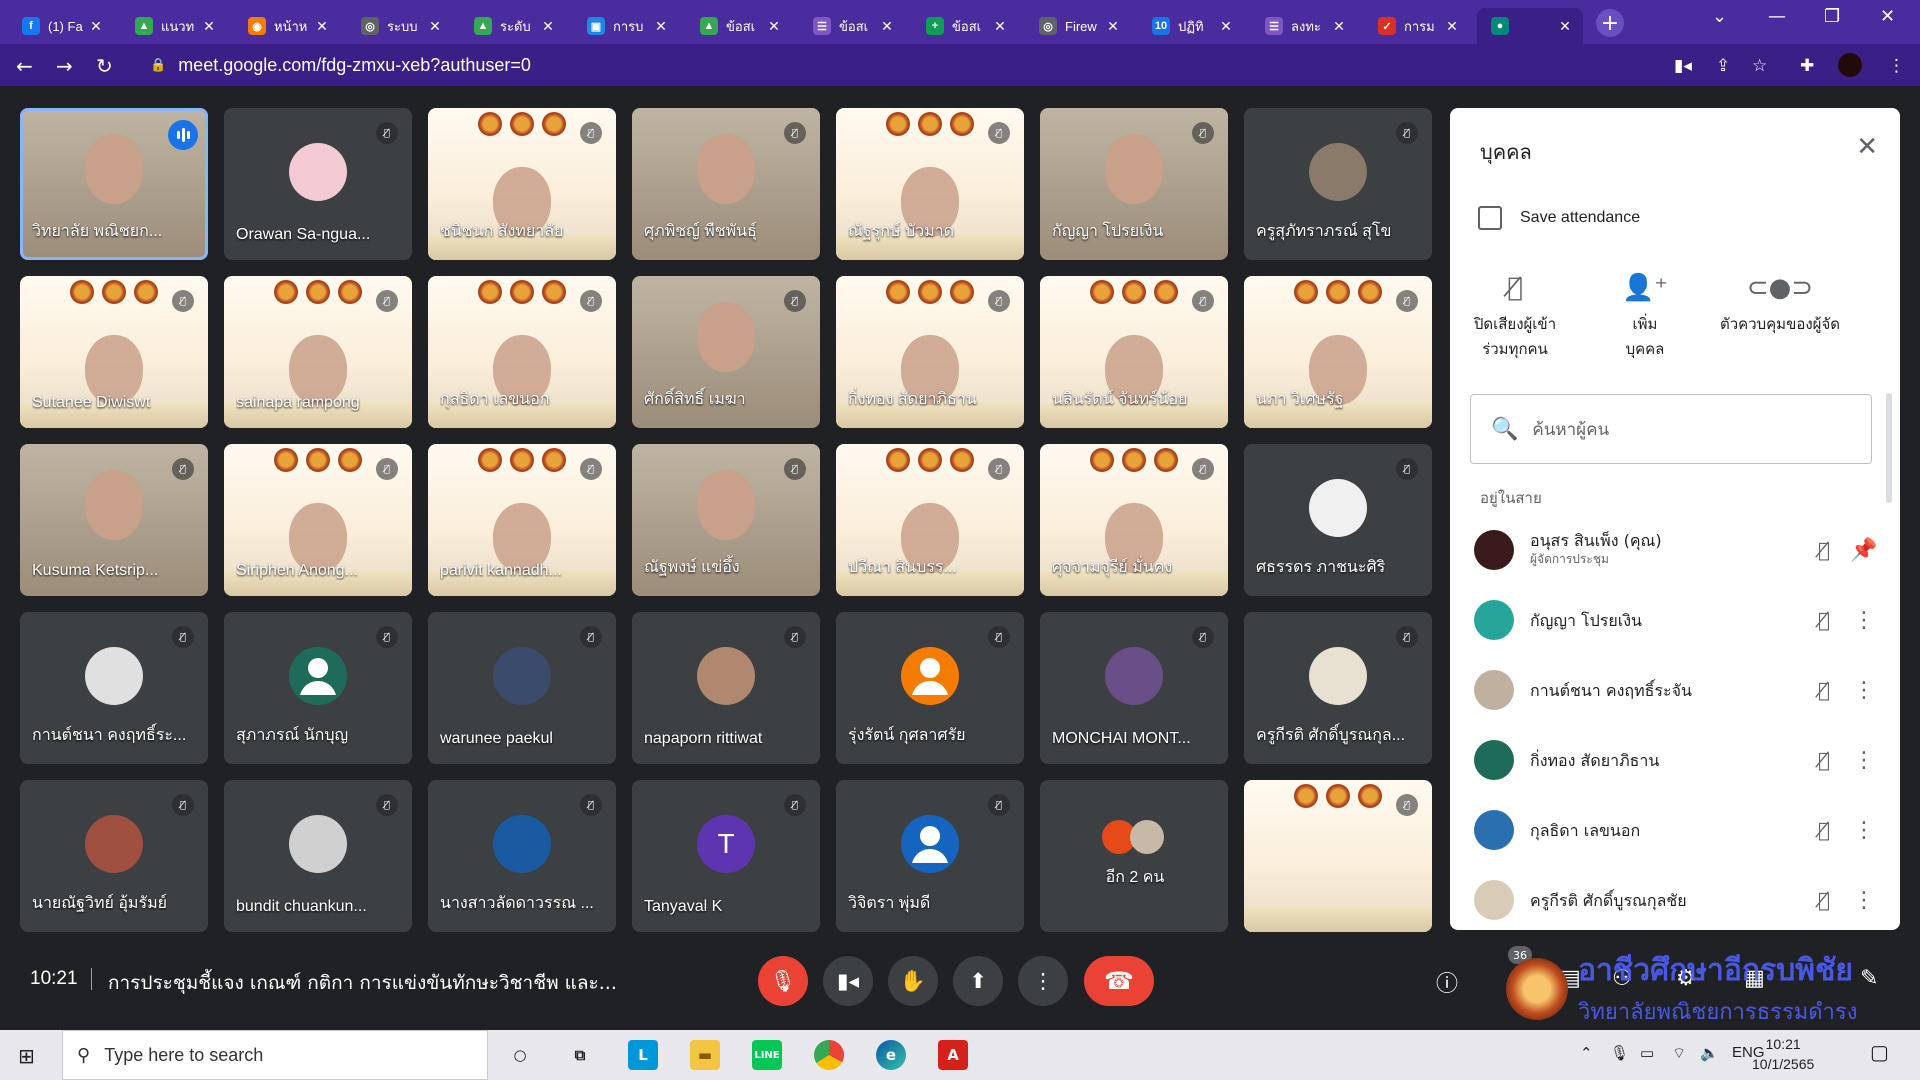 The height and width of the screenshot is (1080, 1920). What do you see at coordinates (1867, 147) in the screenshot?
I see `close-panel-icon: ✕` at bounding box center [1867, 147].